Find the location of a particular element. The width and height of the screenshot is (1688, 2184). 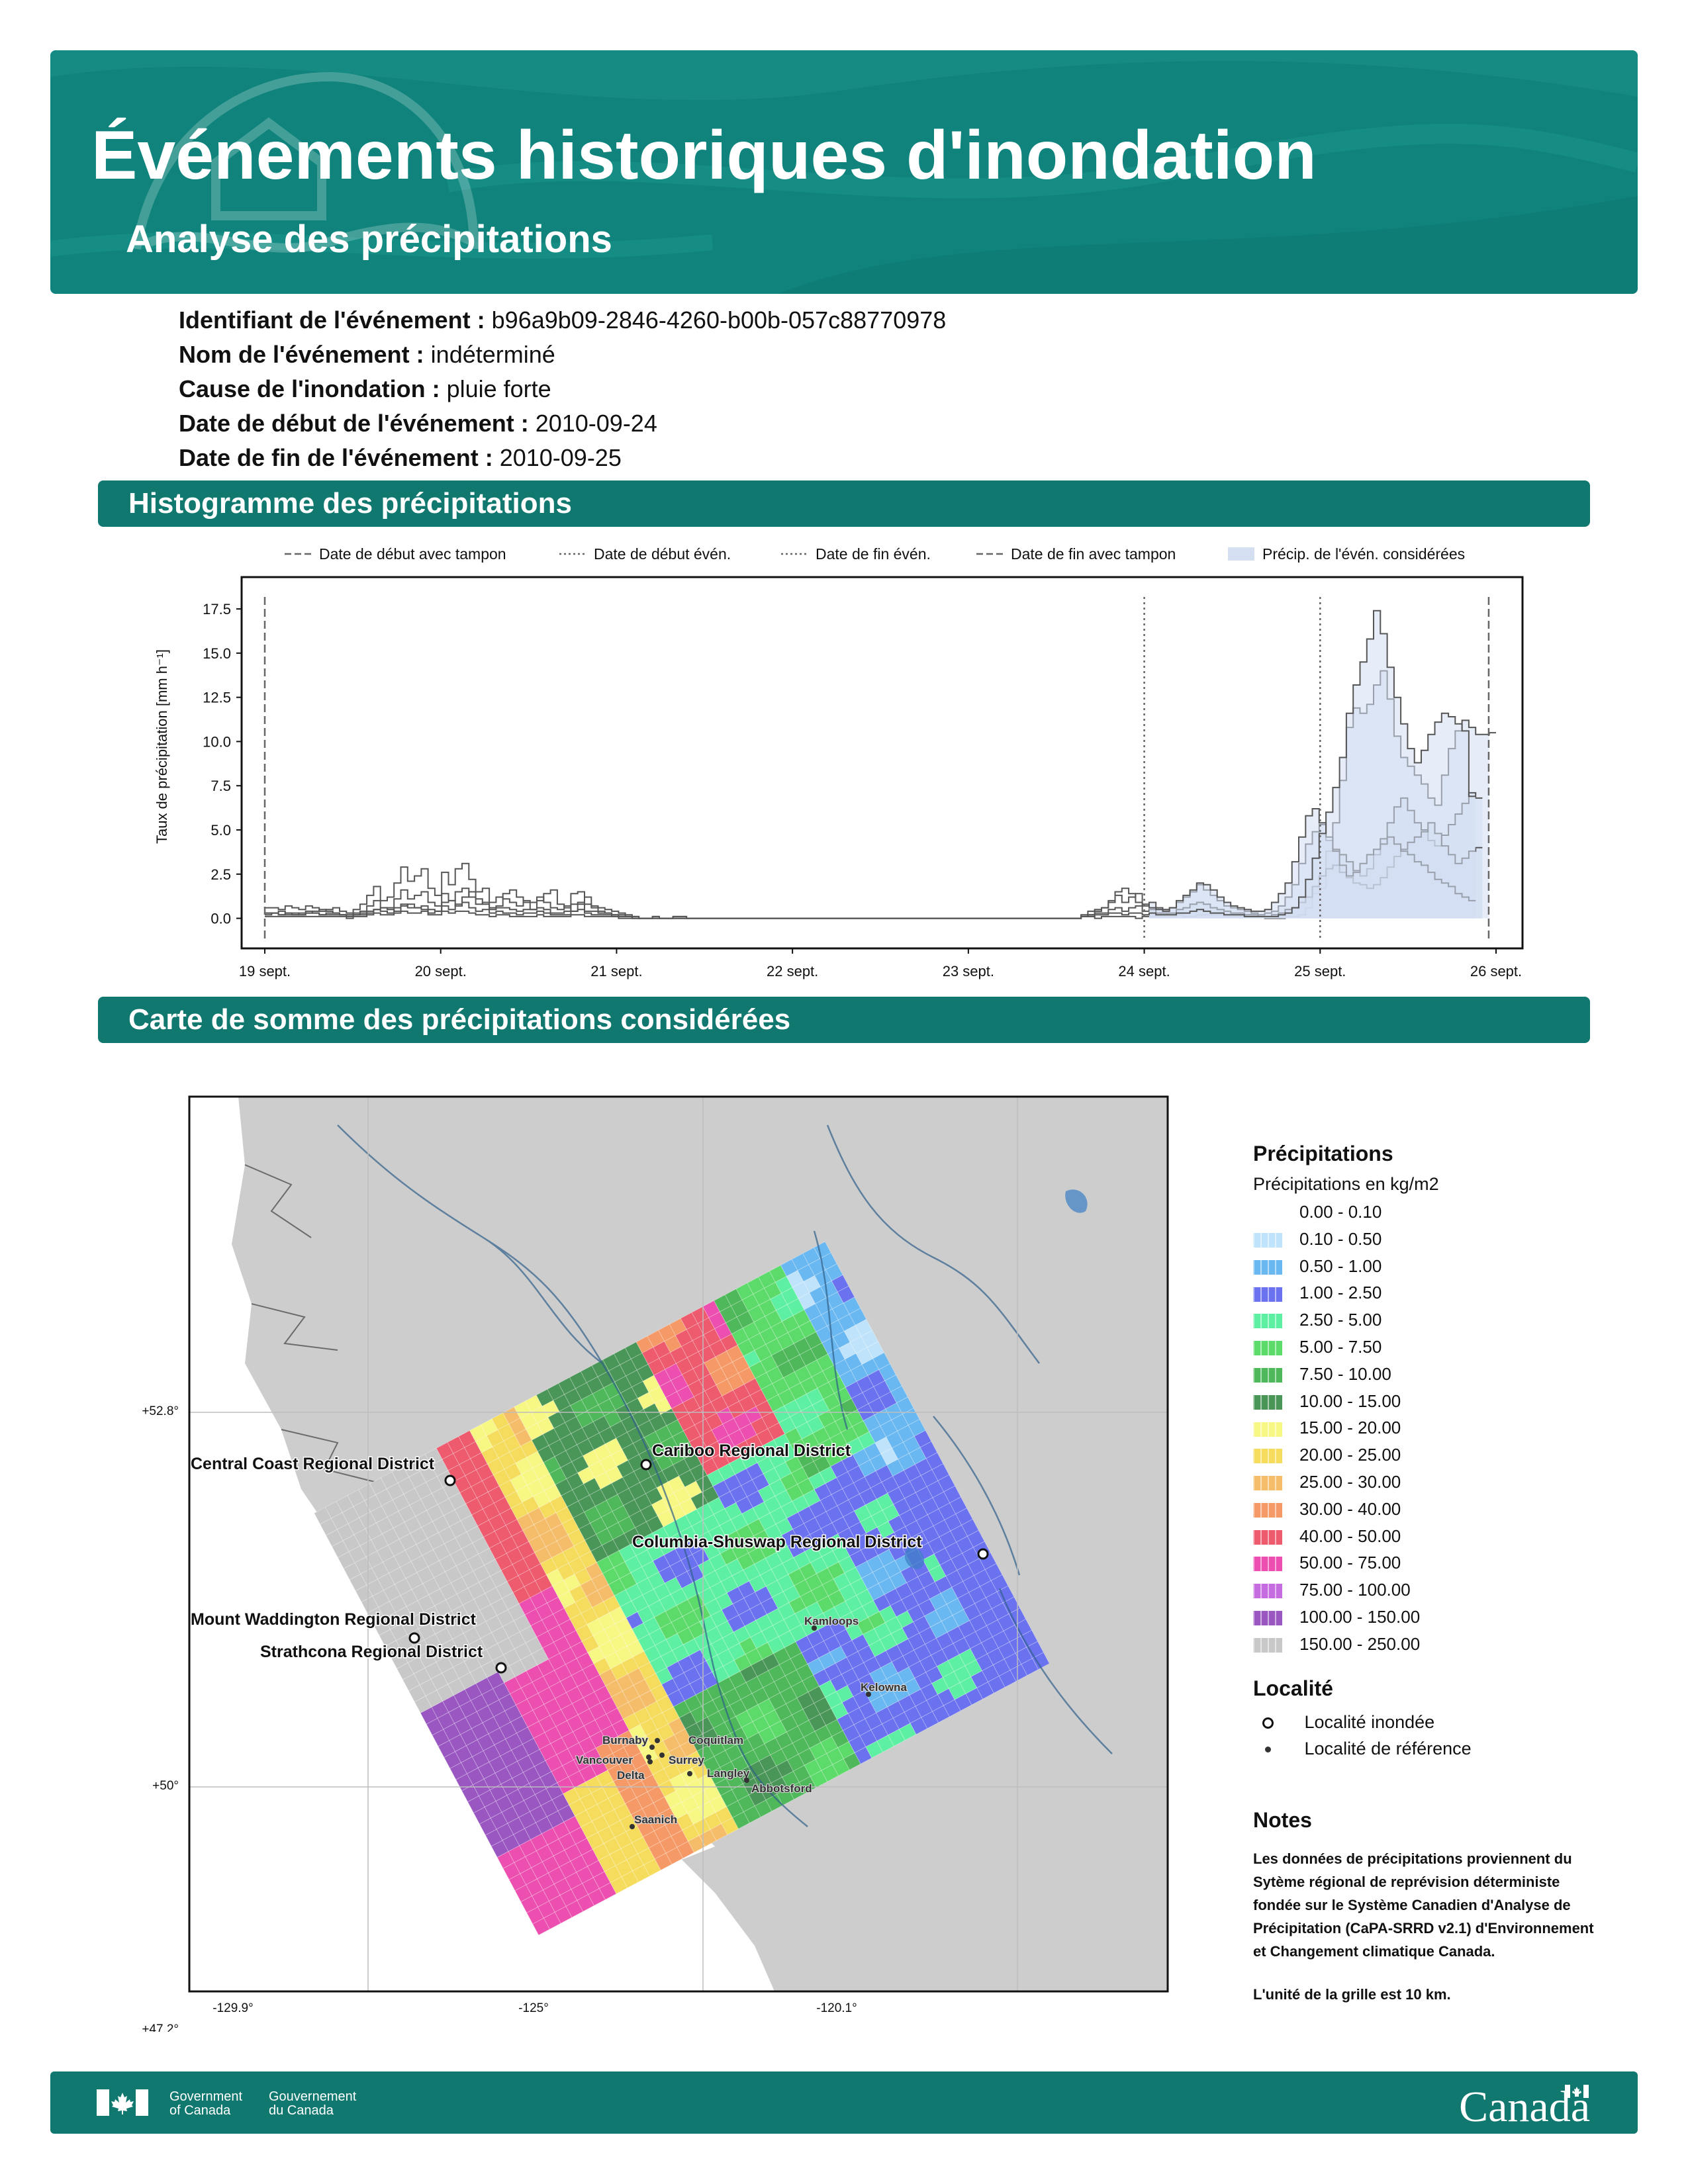

legend-class-row: 1.00 - 2.50 is located at coordinates (1438, 1292).